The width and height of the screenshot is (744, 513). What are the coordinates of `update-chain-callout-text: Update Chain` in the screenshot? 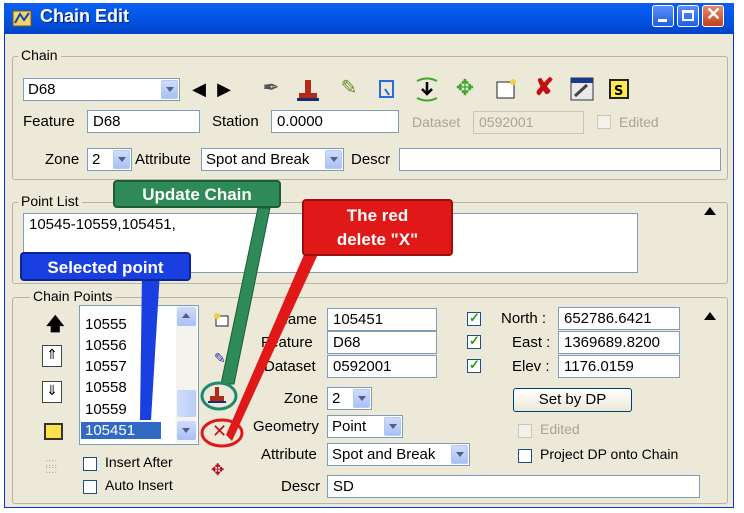 It's located at (197, 194).